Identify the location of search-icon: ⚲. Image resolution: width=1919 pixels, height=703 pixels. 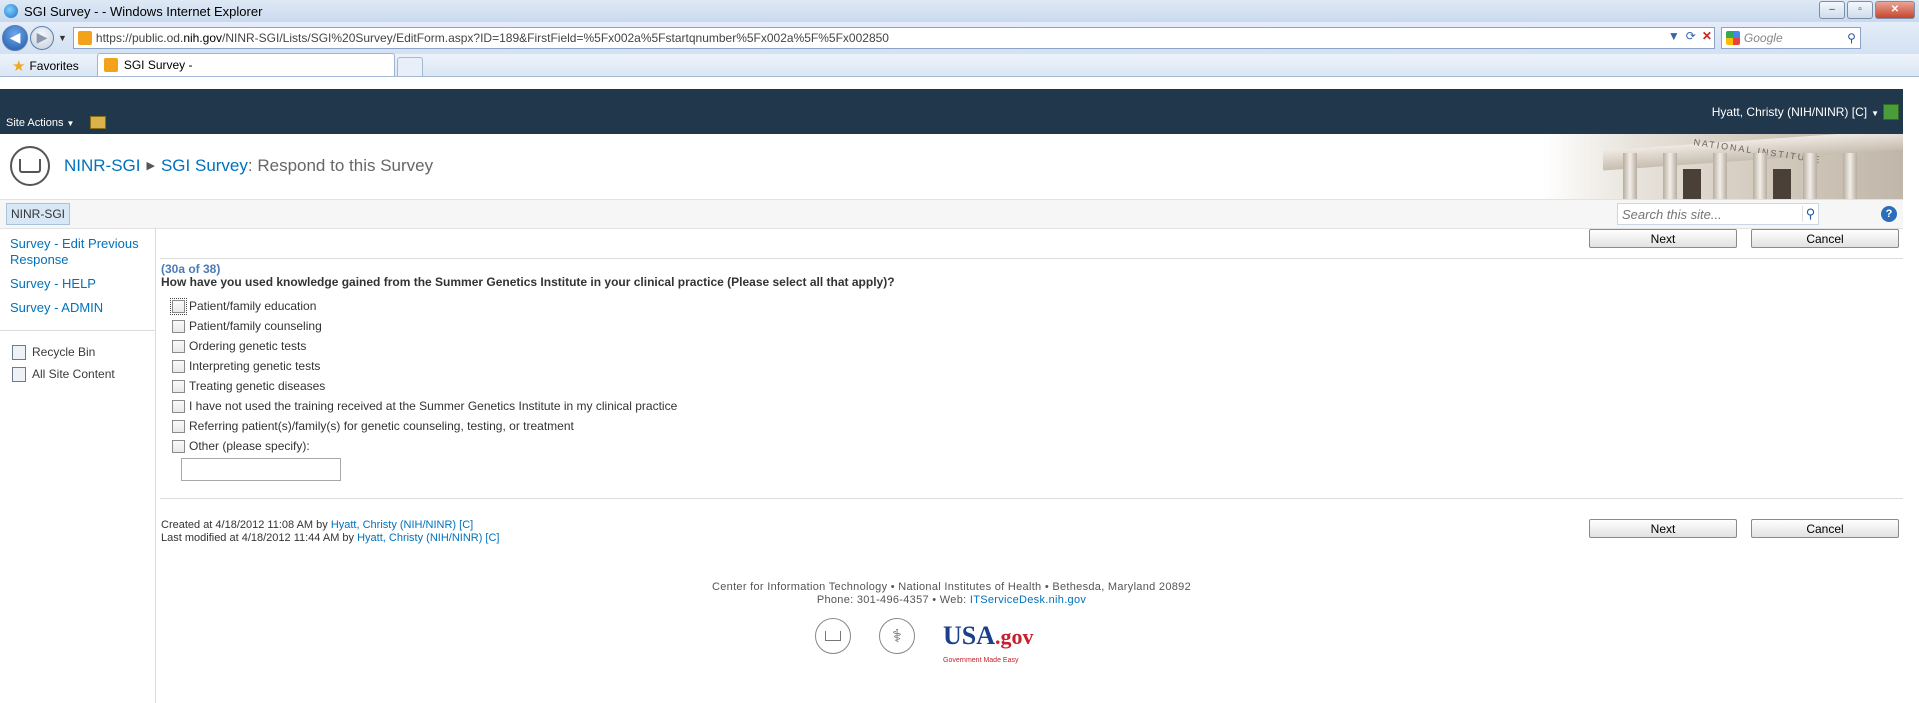
(1851, 38).